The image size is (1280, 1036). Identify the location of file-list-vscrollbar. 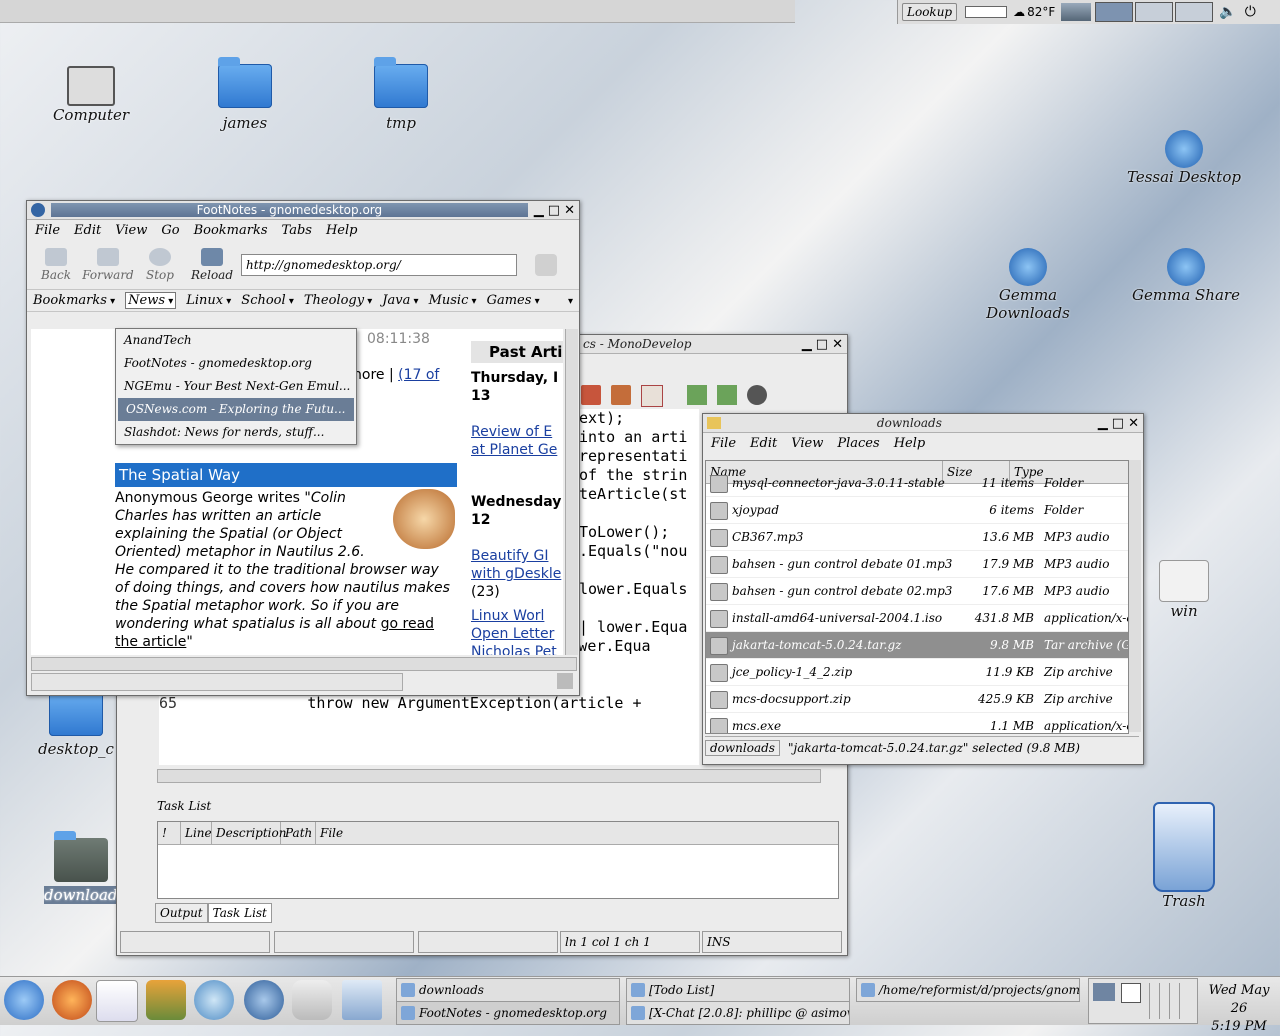
(1135, 596).